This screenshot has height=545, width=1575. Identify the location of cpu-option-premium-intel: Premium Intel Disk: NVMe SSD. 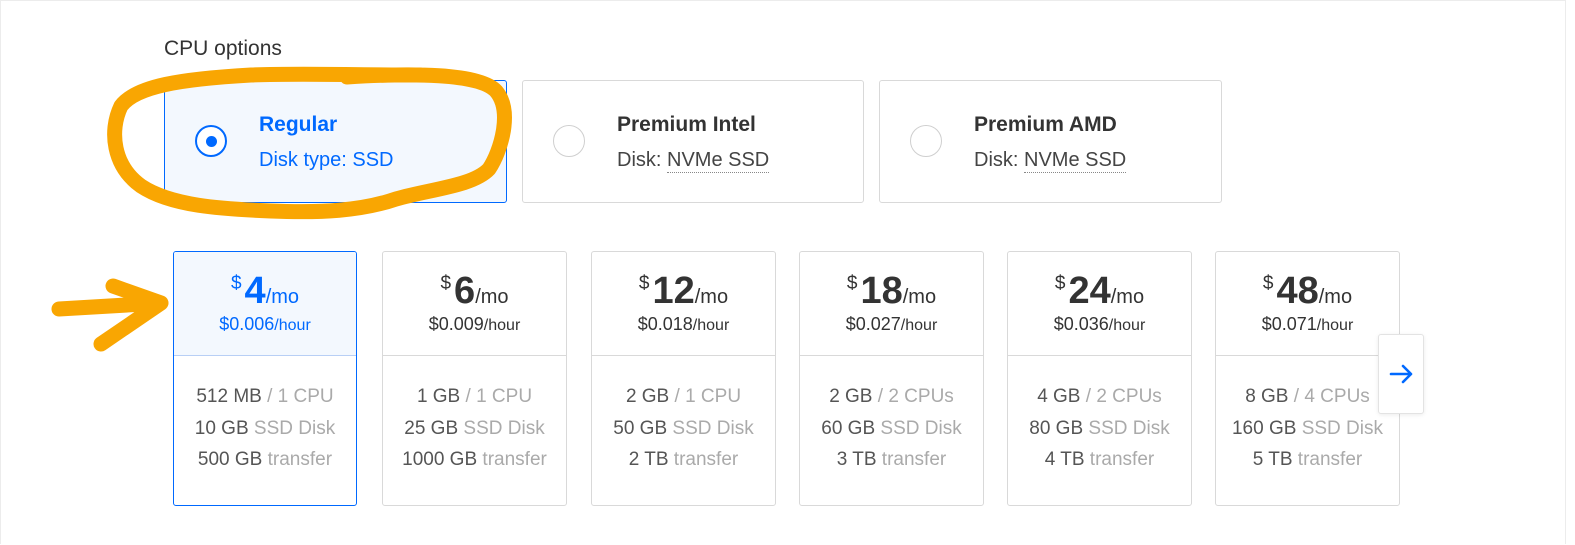
(693, 141).